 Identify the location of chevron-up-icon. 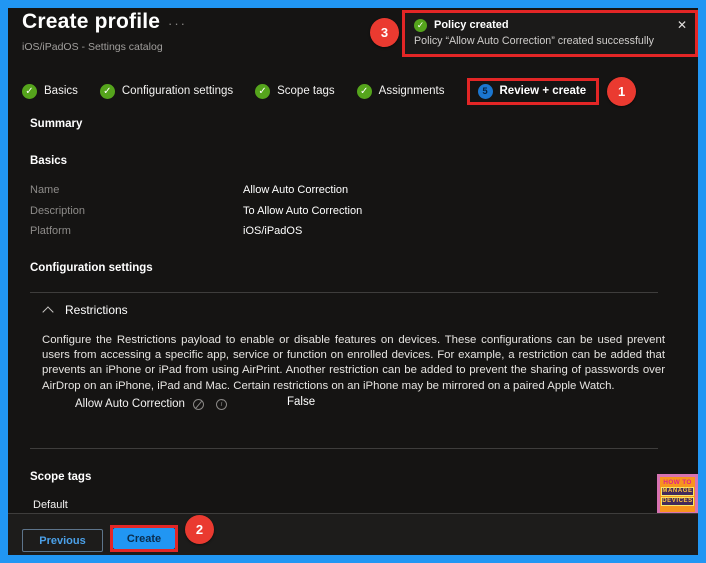
(48, 311).